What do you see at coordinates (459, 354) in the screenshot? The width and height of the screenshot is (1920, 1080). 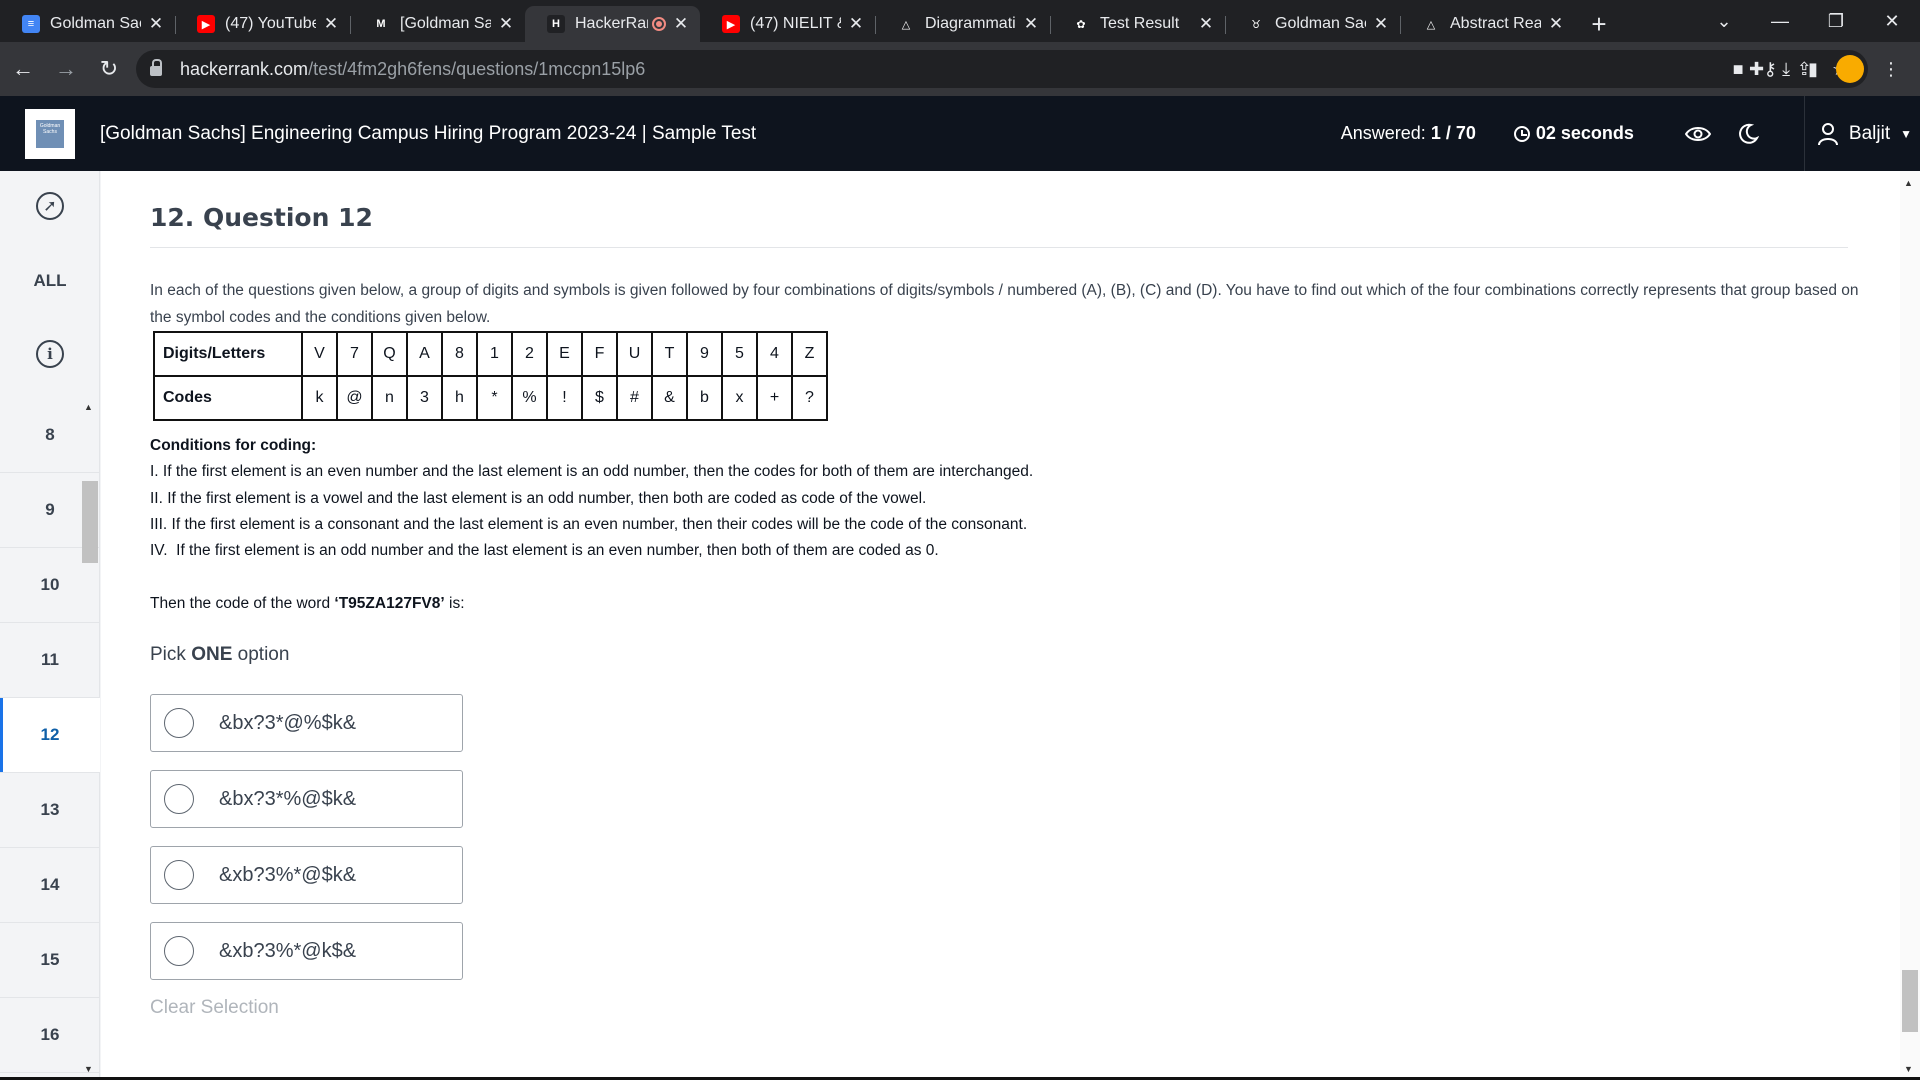 I see `table-cell: 8` at bounding box center [459, 354].